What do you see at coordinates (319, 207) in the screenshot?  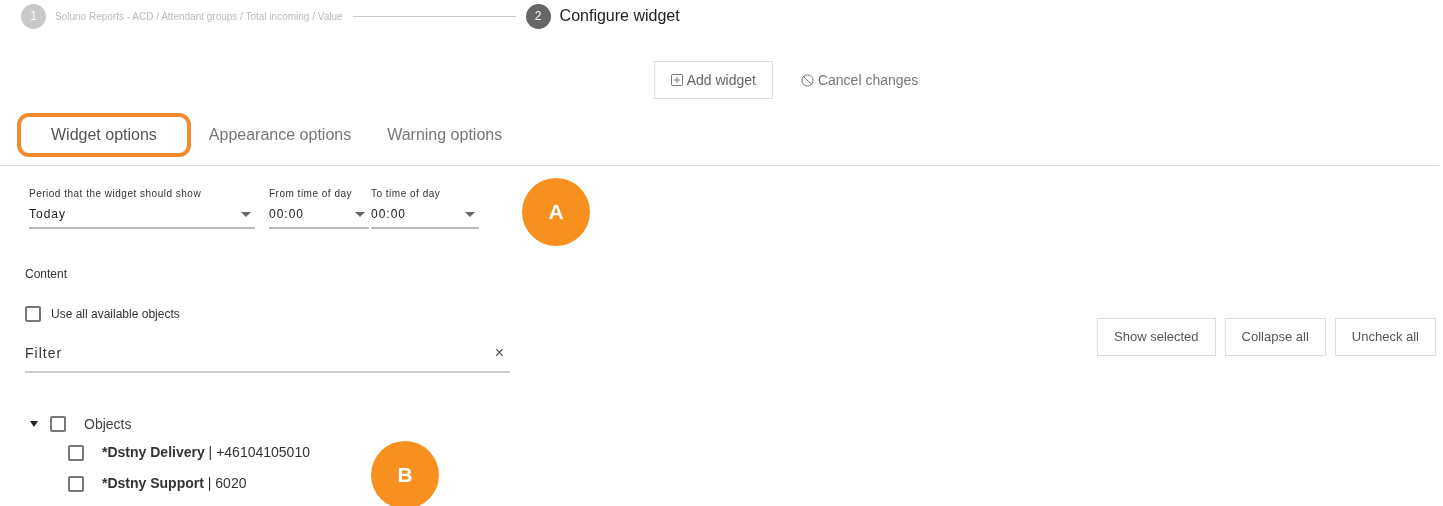 I see `dropdown-field: From time of day 00:00` at bounding box center [319, 207].